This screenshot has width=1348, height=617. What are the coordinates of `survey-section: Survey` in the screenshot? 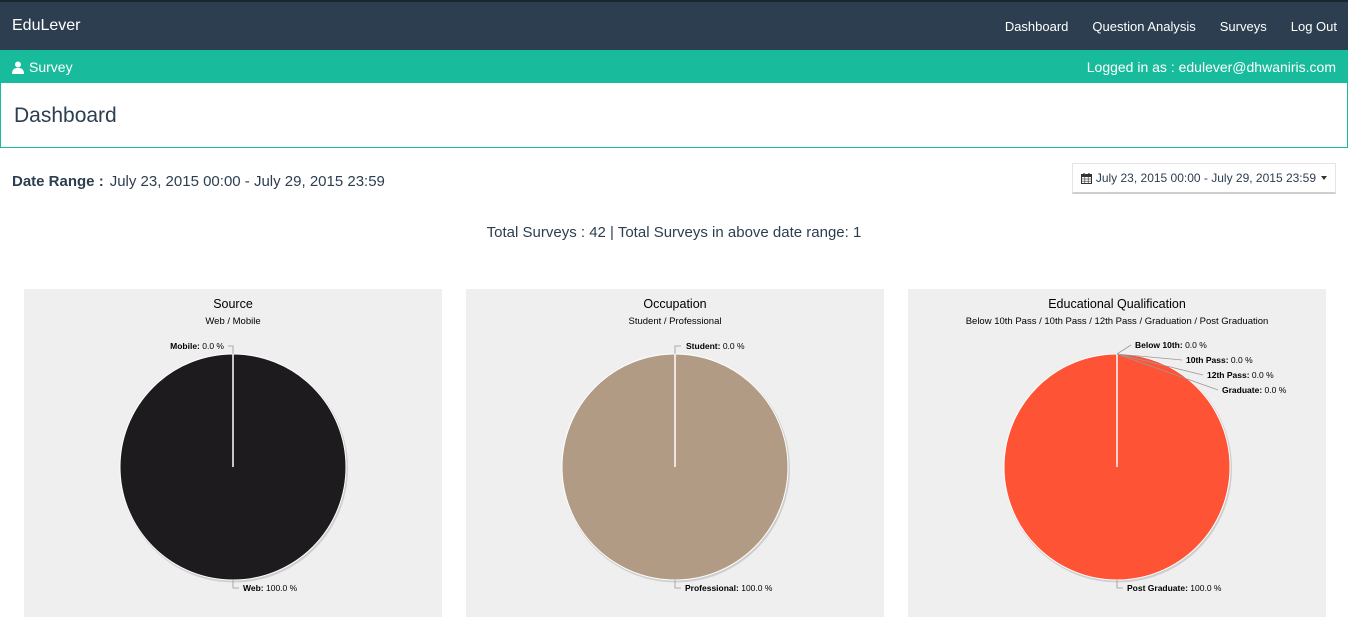 It's located at (42, 67).